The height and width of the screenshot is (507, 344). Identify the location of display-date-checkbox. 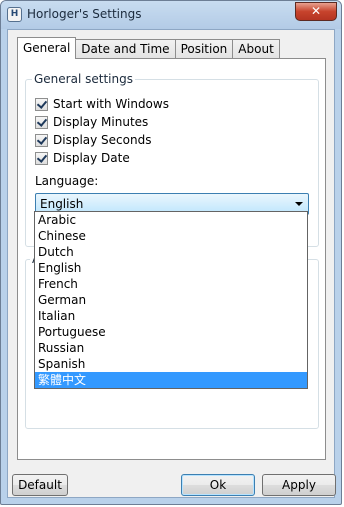
(41, 158).